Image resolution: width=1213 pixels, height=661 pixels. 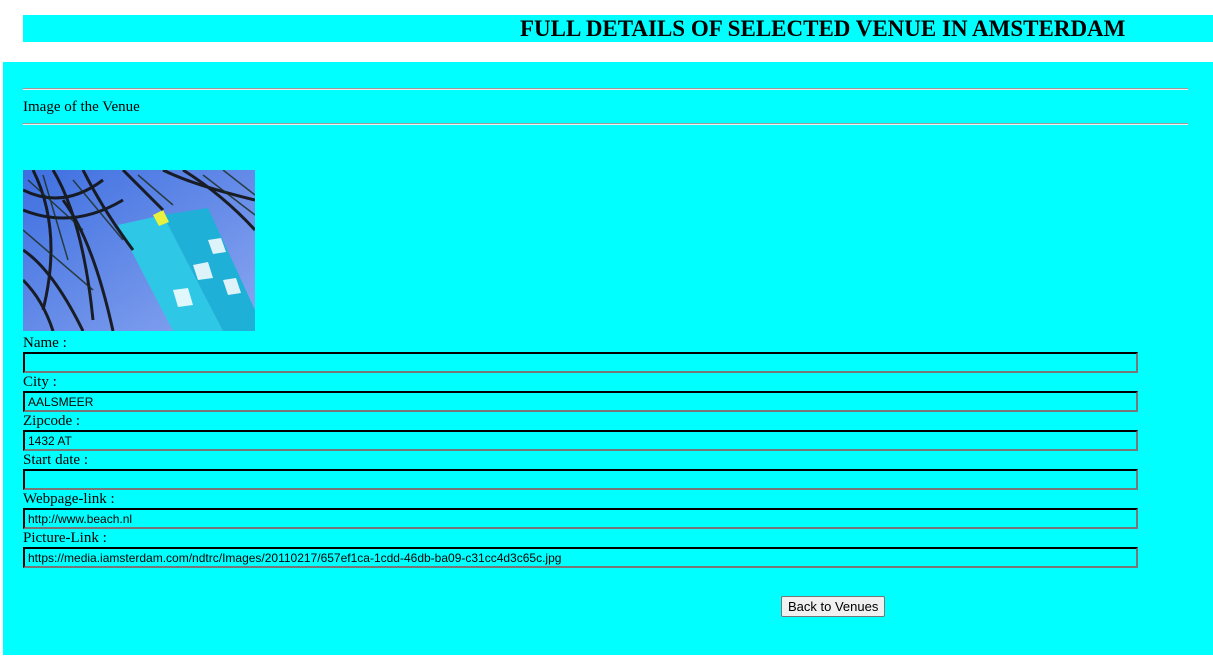 What do you see at coordinates (580, 557) in the screenshot?
I see `picture-link-field` at bounding box center [580, 557].